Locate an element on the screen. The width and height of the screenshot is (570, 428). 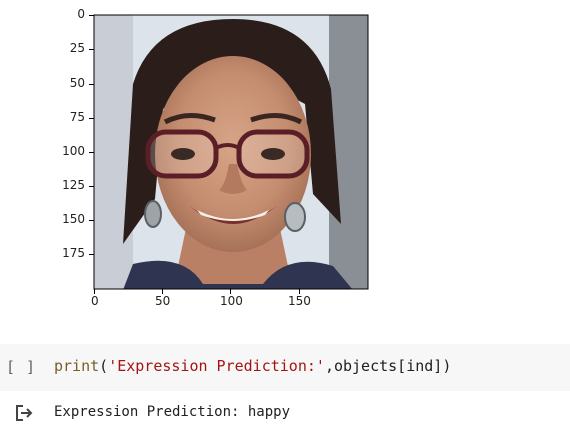
code-args-token: ,objects[ind]) is located at coordinates (388, 366).